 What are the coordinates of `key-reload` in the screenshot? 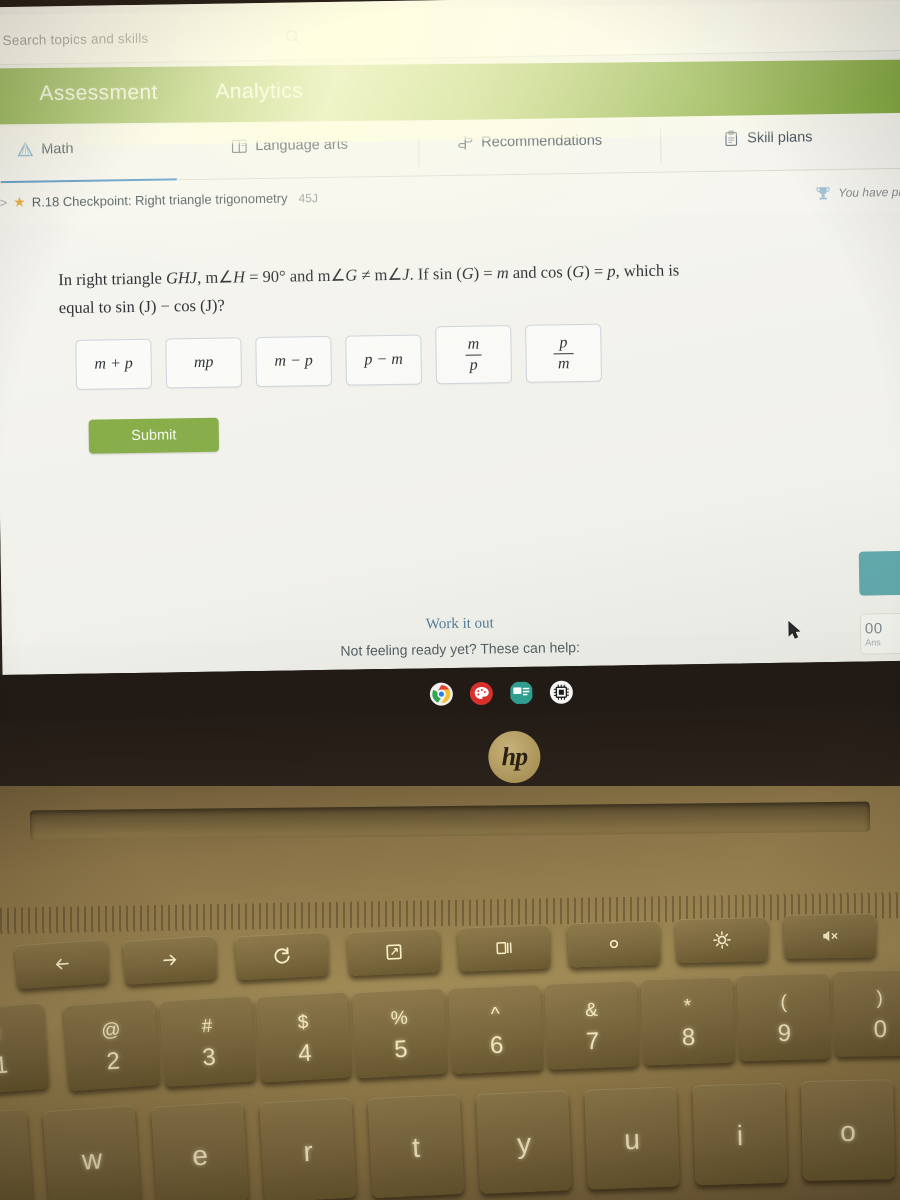 It's located at (282, 956).